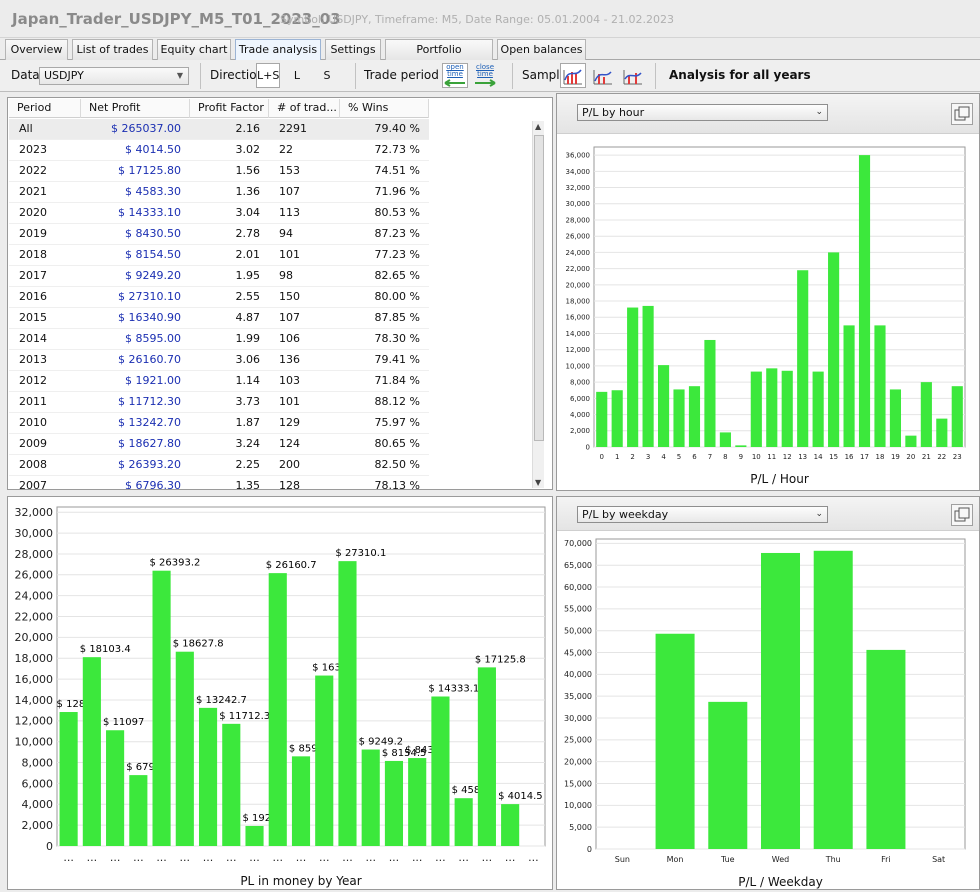 This screenshot has height=892, width=980. I want to click on table-scrollbar: ▲ ▼, so click(538, 304).